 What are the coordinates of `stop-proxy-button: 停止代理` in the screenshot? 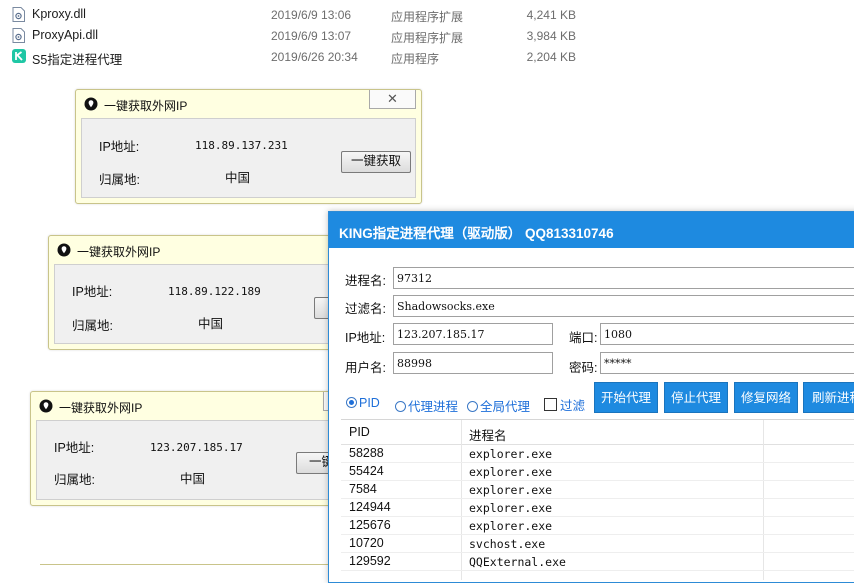 It's located at (696, 397).